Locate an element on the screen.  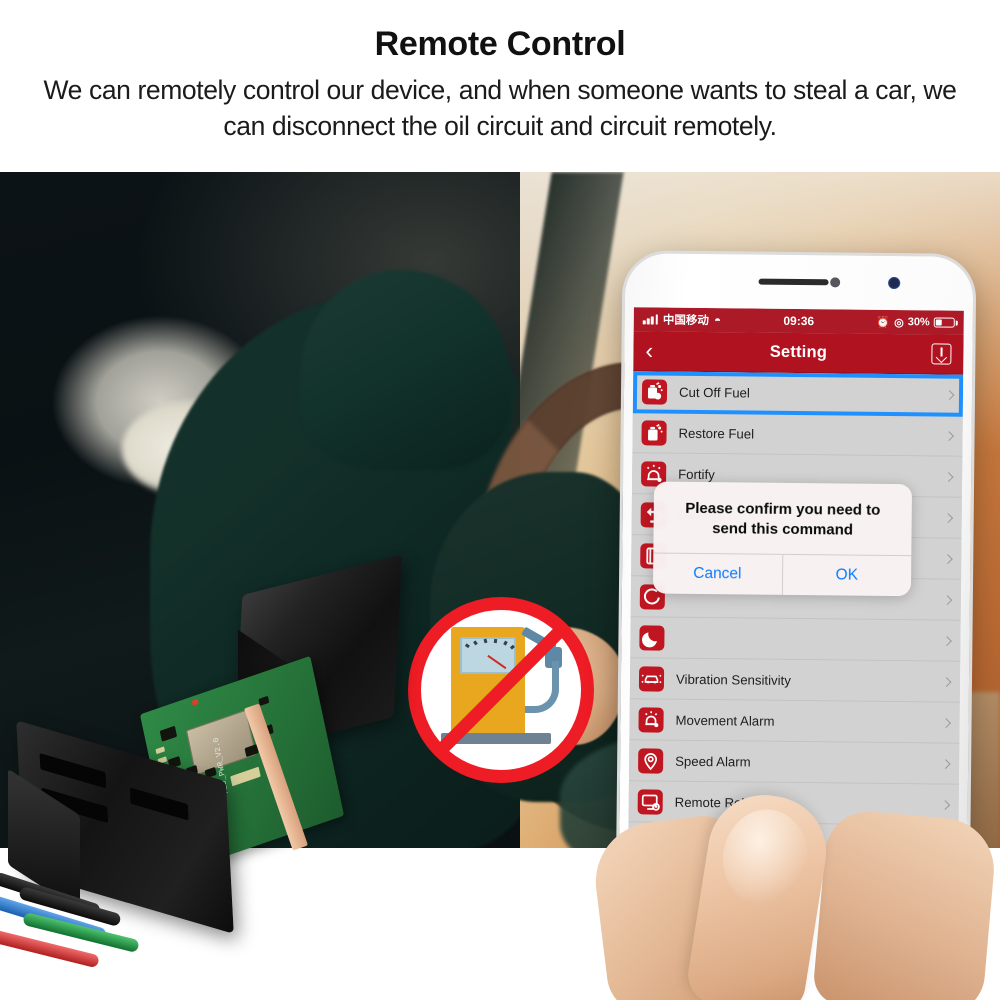
proximity-sensor-icon is located at coordinates (835, 282).